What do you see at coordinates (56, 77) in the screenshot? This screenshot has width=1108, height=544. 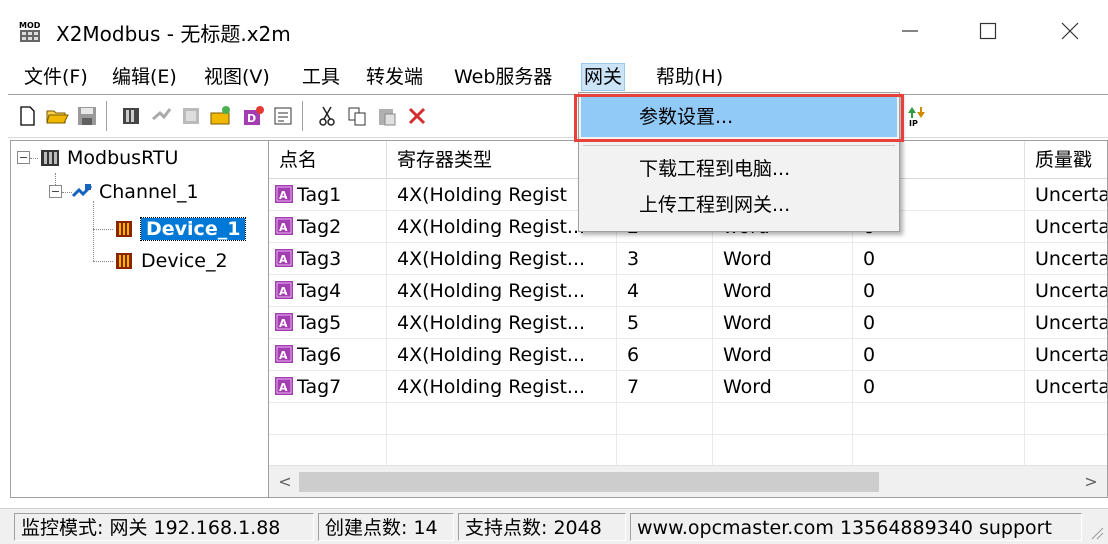 I see `menu-file: 文件(F)` at bounding box center [56, 77].